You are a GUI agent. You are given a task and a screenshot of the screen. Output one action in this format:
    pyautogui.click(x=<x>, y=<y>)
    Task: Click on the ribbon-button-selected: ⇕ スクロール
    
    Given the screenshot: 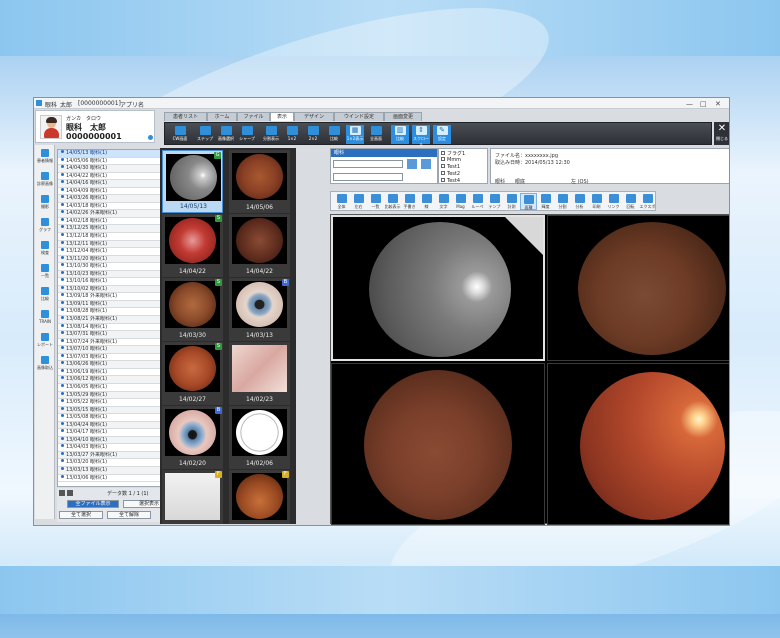 What is the action you would take?
    pyautogui.click(x=421, y=136)
    